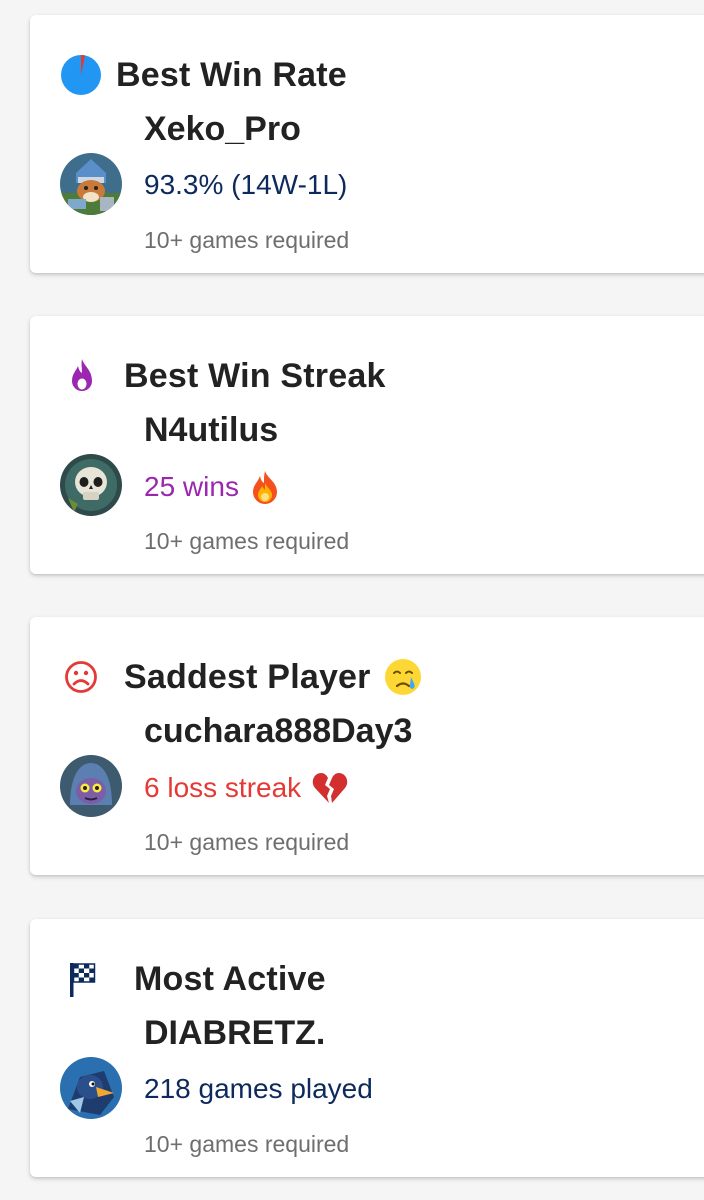 The image size is (704, 1200). I want to click on pie-chart-icon, so click(82, 75).